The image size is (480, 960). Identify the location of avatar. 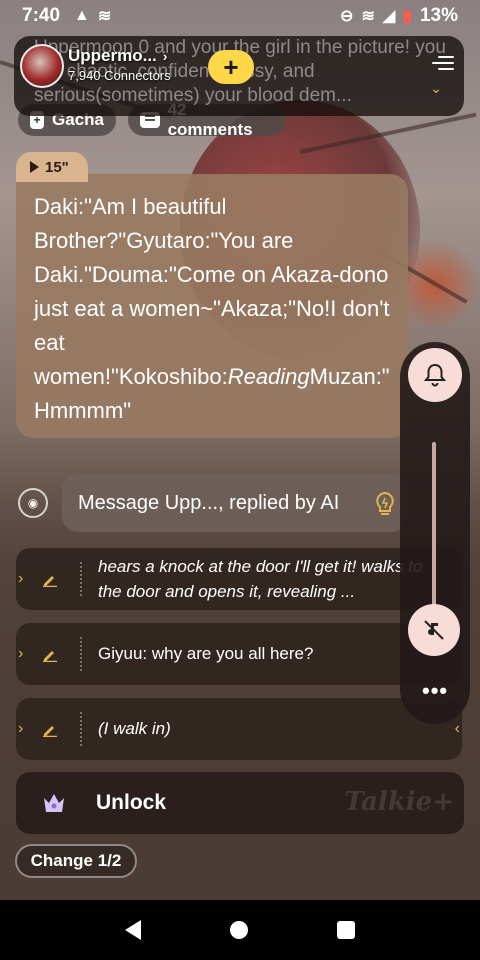
(42, 66).